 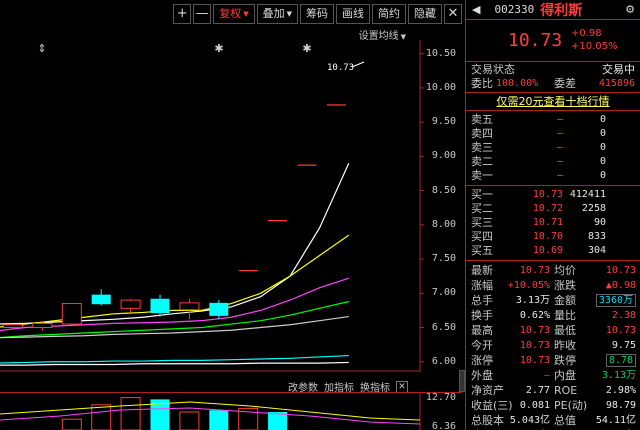 I want to click on quote-label: 最新, so click(x=482, y=270).